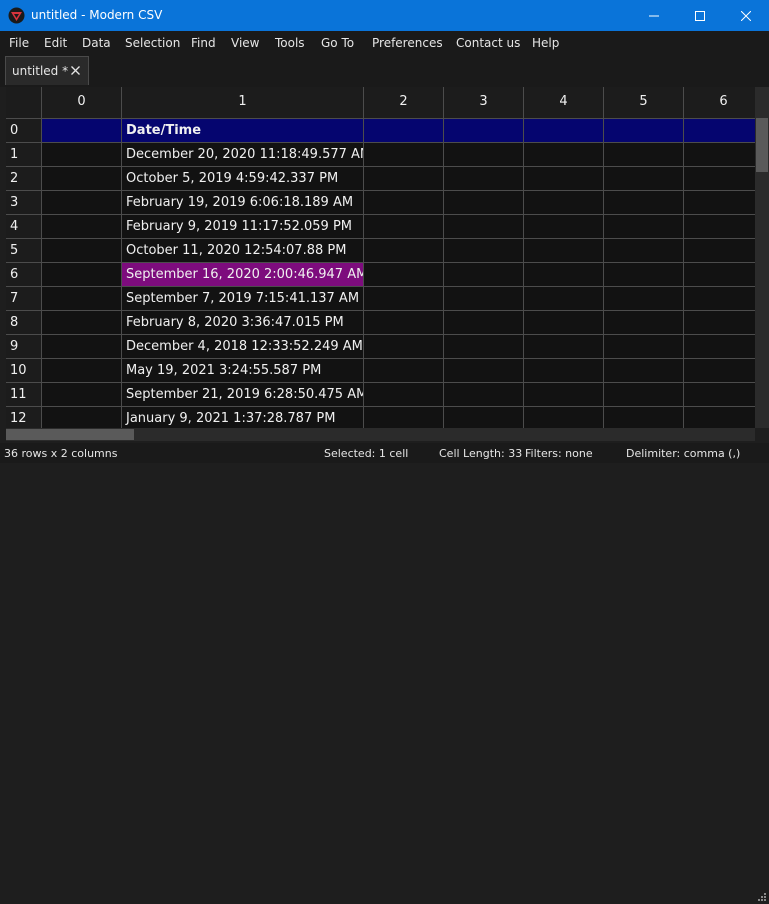  What do you see at coordinates (746, 15) in the screenshot?
I see `close-button` at bounding box center [746, 15].